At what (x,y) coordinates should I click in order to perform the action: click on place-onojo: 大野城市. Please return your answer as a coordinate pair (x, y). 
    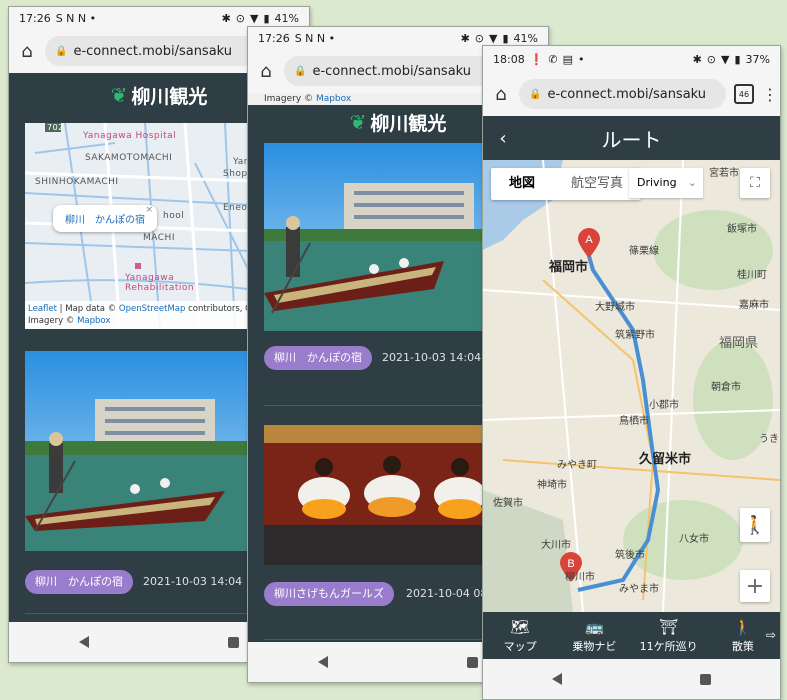
    Looking at the image, I should click on (615, 307).